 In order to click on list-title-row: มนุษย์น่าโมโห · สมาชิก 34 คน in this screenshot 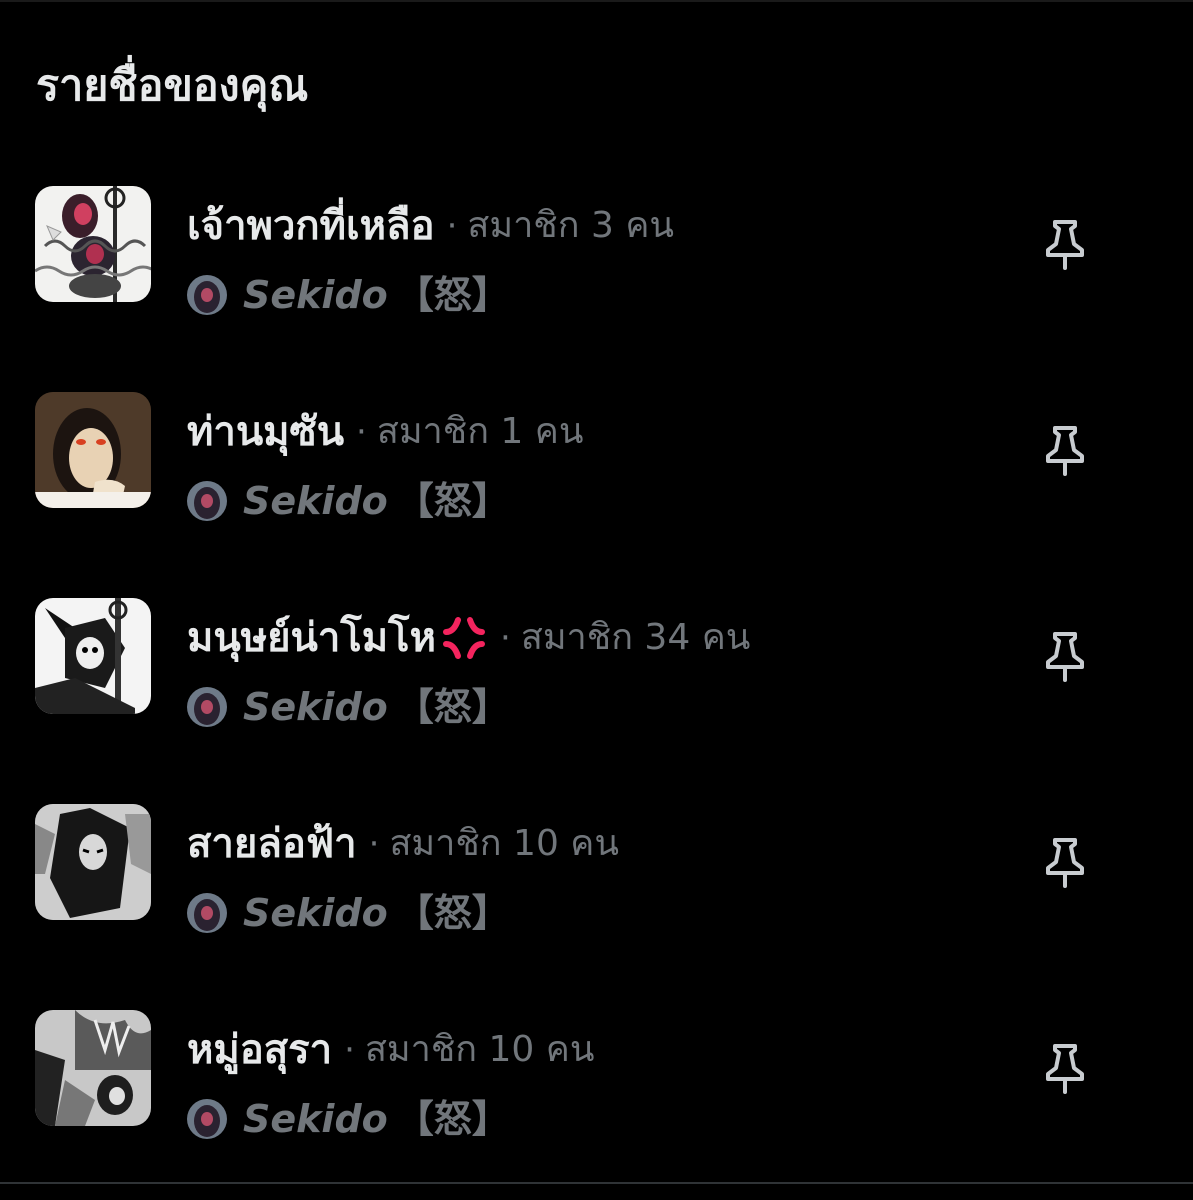, I will do `click(468, 638)`.